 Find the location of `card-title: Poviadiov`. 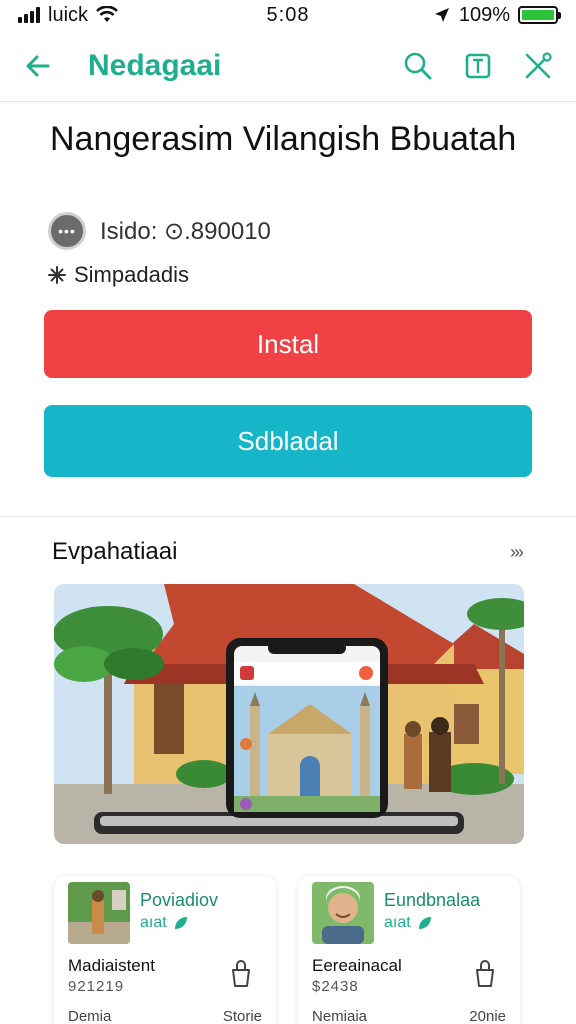

card-title: Poviadiov is located at coordinates (179, 900).